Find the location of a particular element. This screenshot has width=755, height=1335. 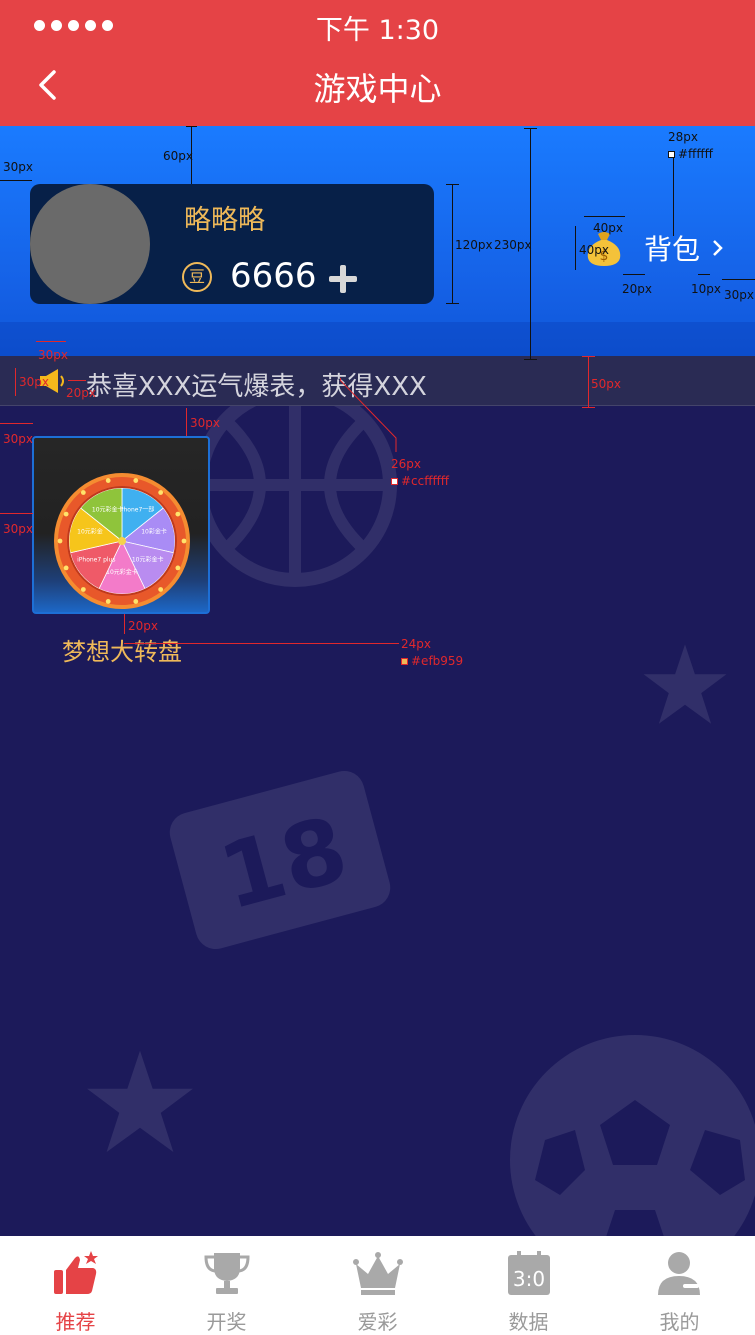

tab-label: 数据 is located at coordinates (528, 1322).